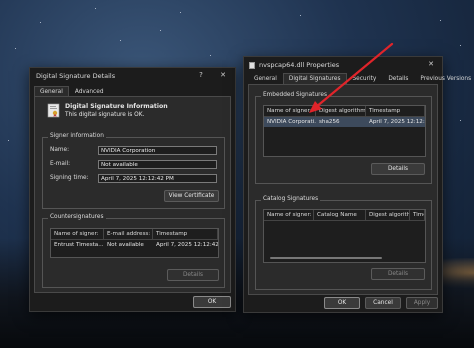 This screenshot has width=474, height=348. I want to click on tab-details: Details, so click(398, 78).